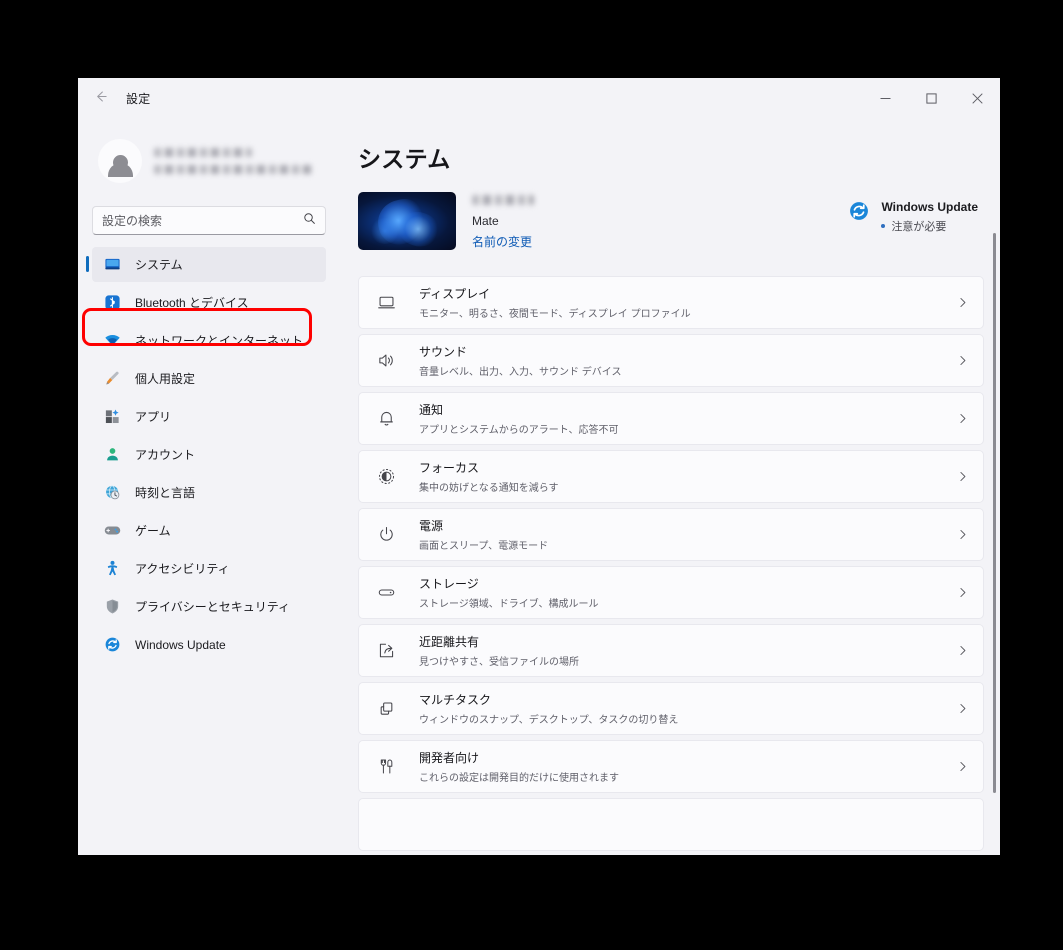 The image size is (1063, 950). I want to click on close-icon, so click(977, 98).